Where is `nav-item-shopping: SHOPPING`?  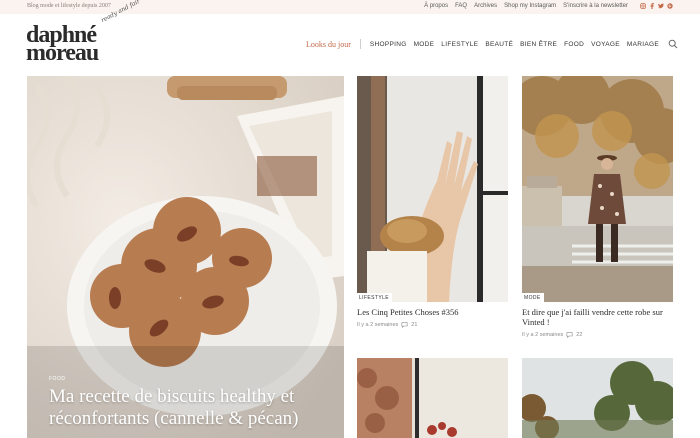
nav-item-shopping: SHOPPING is located at coordinates (388, 44).